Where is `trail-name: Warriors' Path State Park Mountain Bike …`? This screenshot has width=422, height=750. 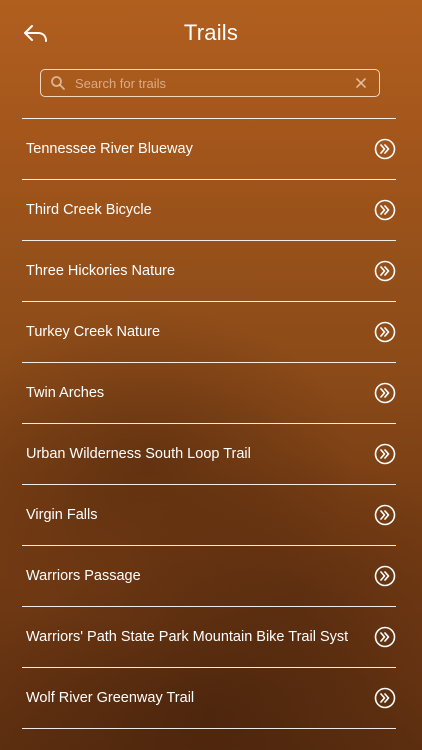
trail-name: Warriors' Path State Park Mountain Bike … is located at coordinates (187, 637).